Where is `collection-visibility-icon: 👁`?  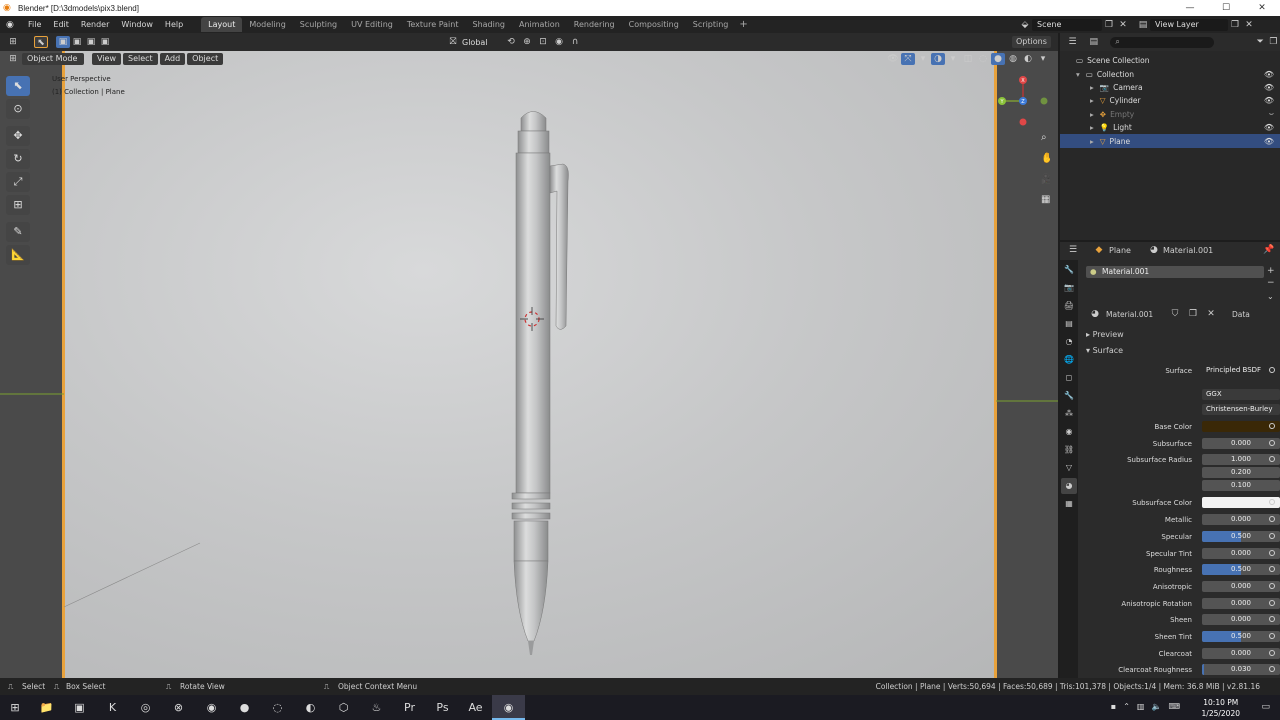 collection-visibility-icon: 👁 is located at coordinates (1269, 74).